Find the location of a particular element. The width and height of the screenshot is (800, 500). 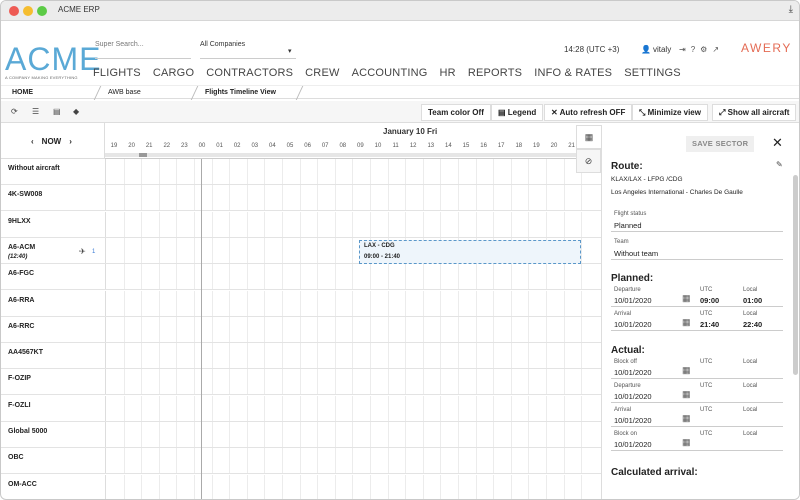

nav-item-crew: CREW is located at coordinates (322, 73).